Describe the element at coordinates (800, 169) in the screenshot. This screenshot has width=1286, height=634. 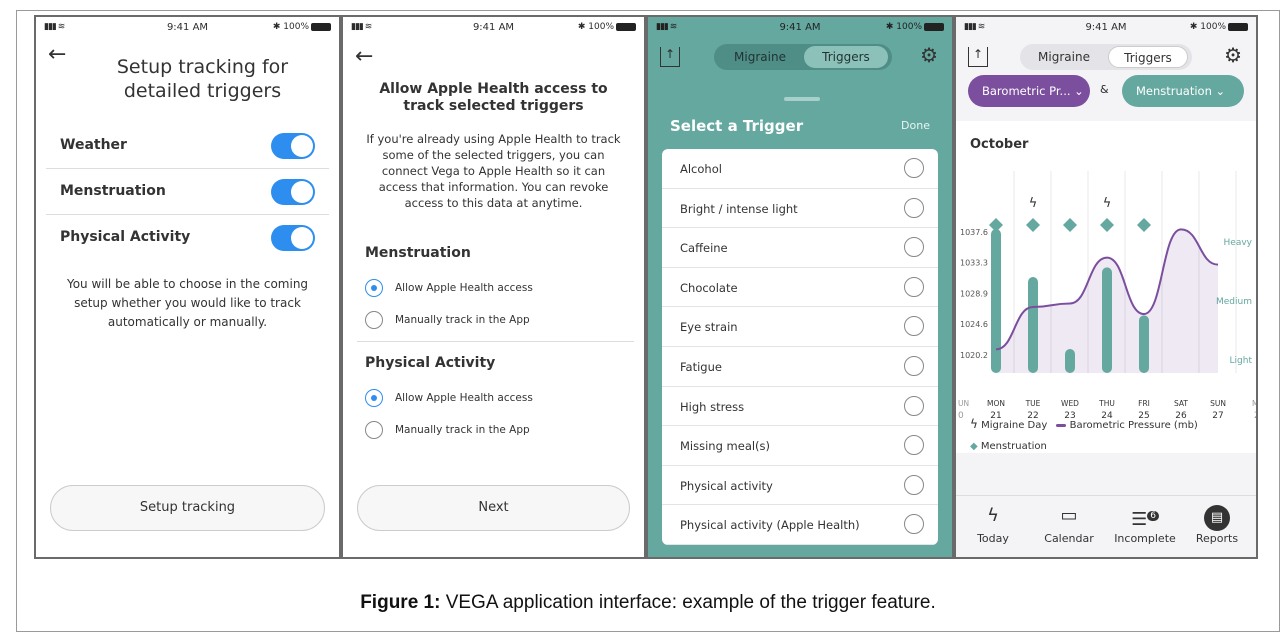
I see `trigger-item: Alcohol` at that location.